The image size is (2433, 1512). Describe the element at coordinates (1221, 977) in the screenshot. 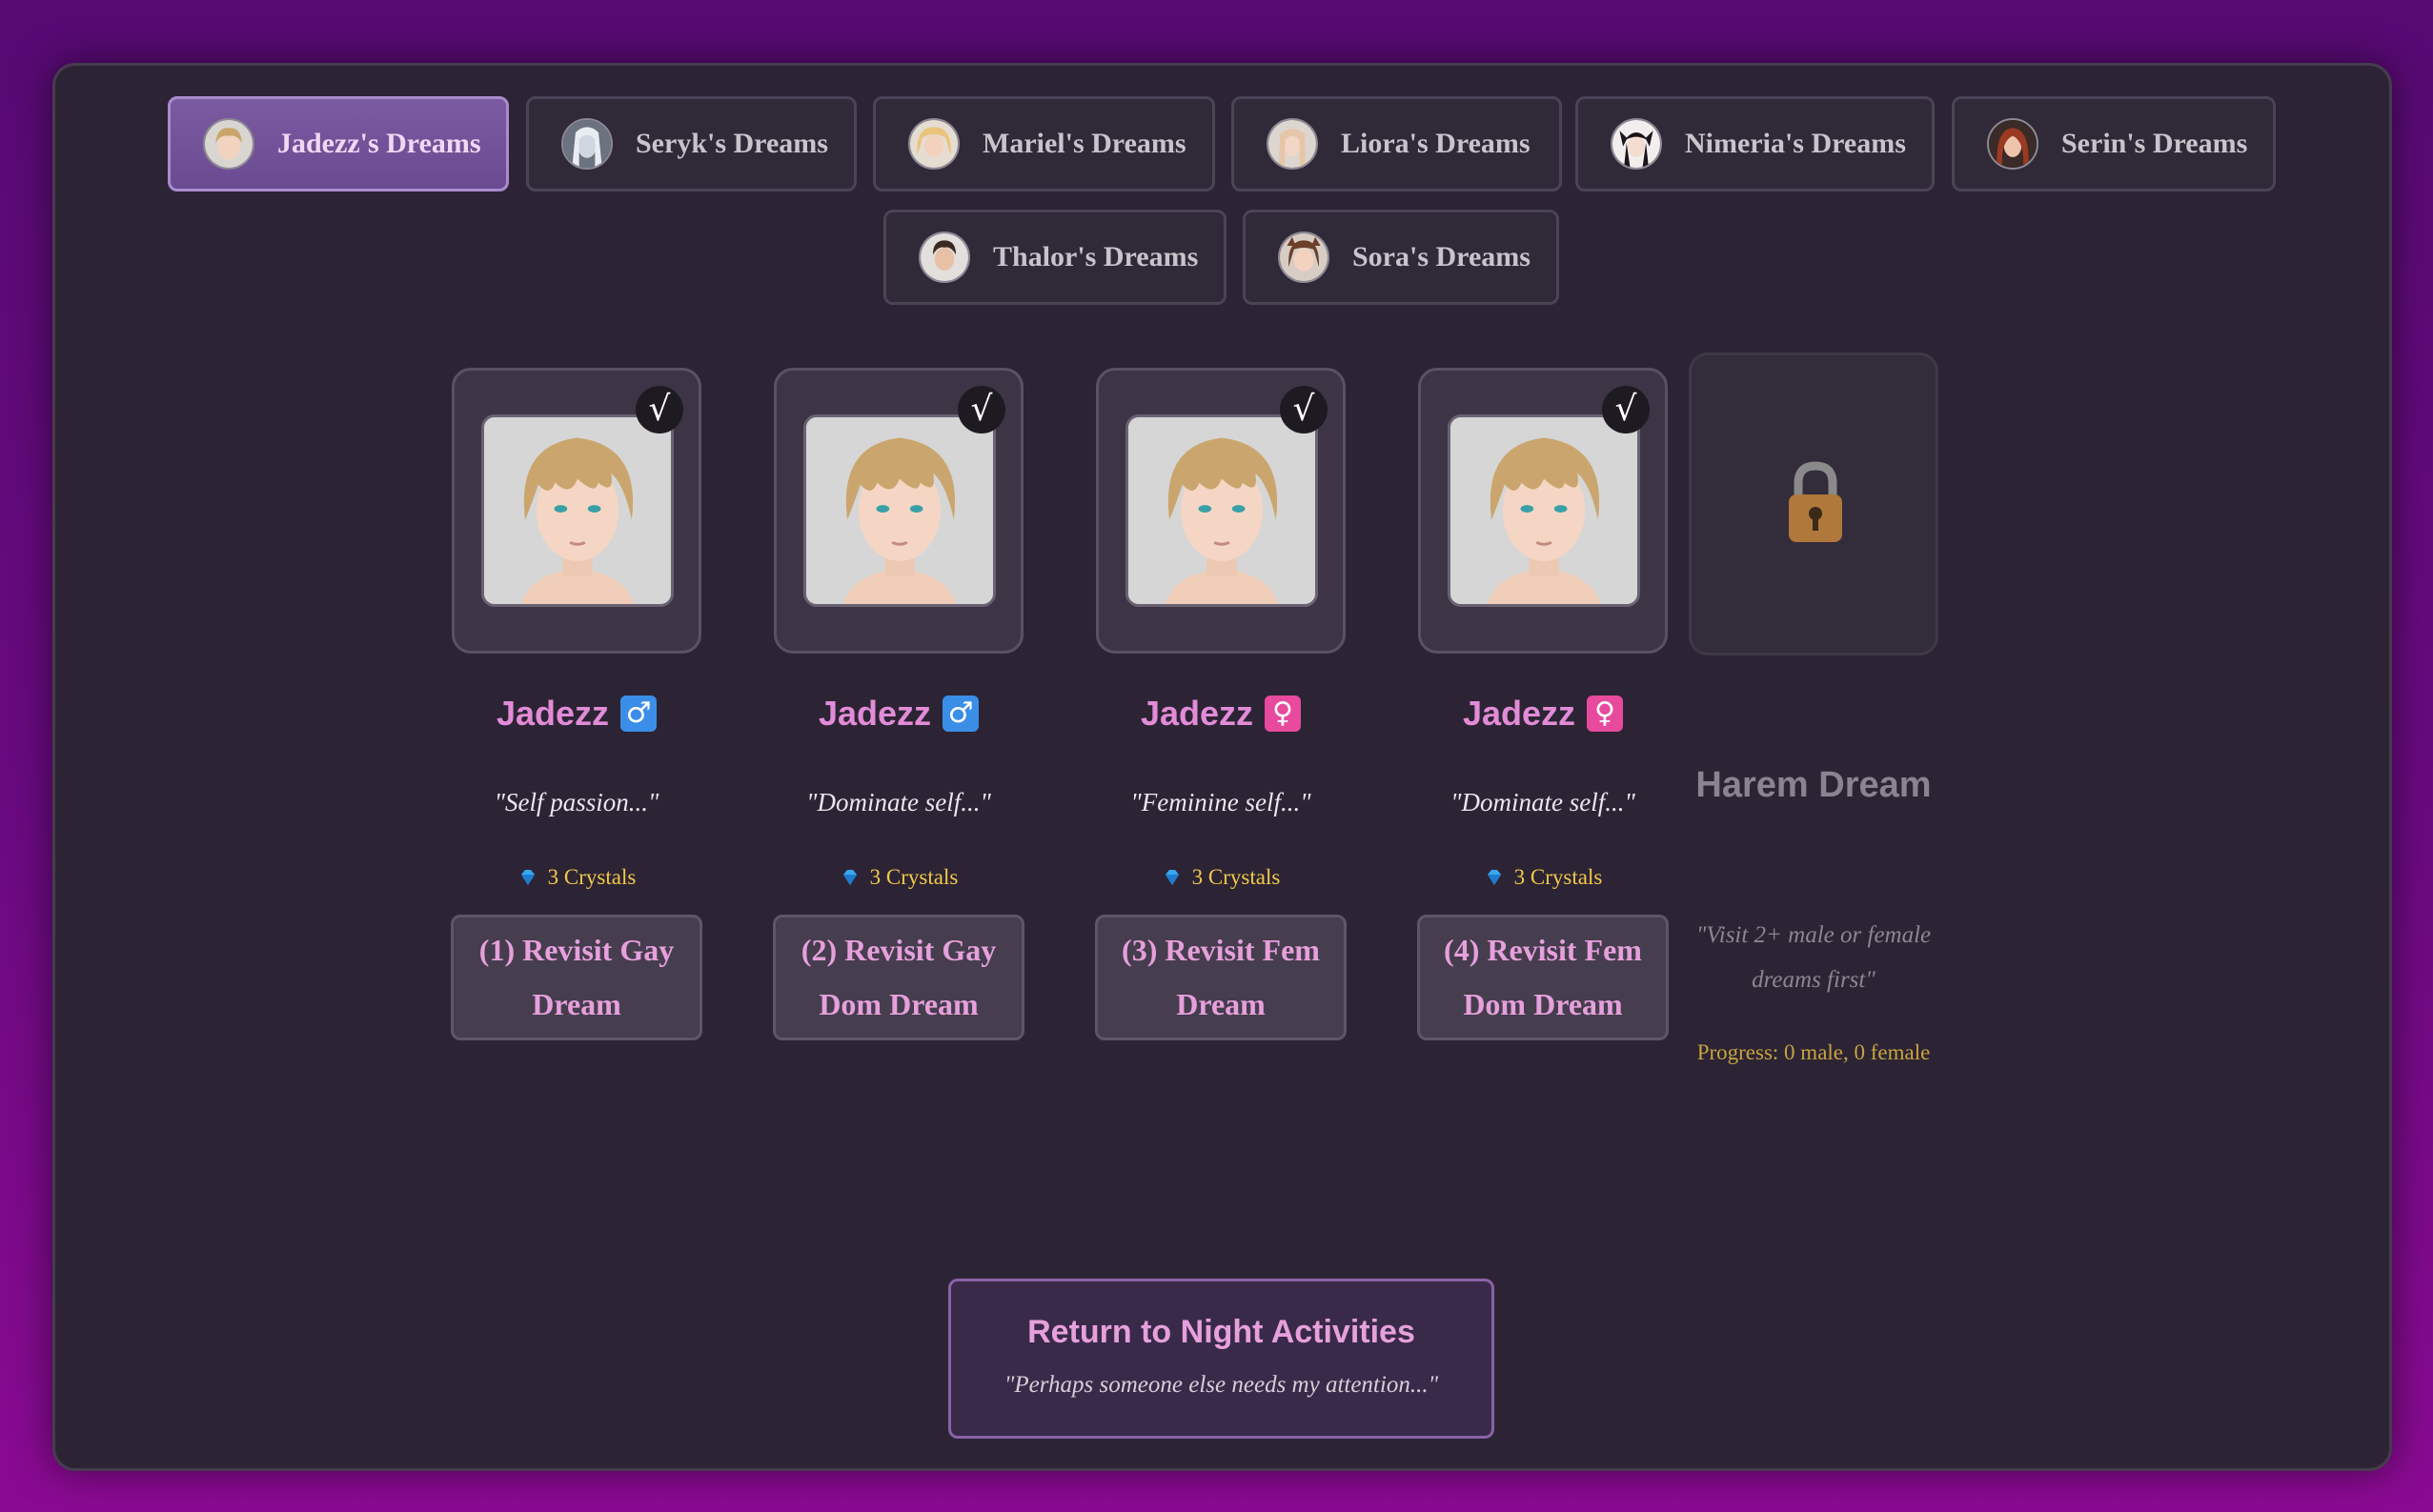

I see `revisit-fem-dream-button: (3) Revisit Fem Dream` at that location.